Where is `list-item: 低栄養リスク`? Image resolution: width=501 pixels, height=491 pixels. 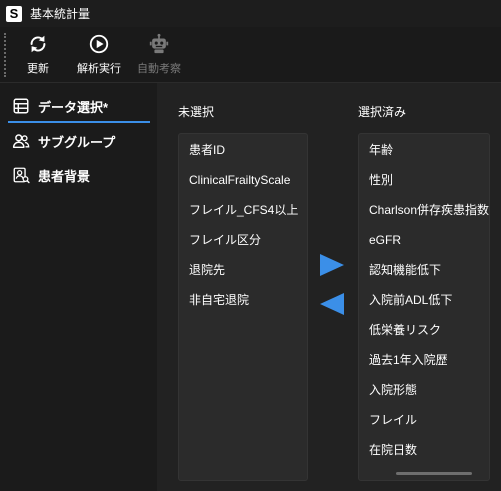
list-item: 低栄養リスク is located at coordinates (405, 330).